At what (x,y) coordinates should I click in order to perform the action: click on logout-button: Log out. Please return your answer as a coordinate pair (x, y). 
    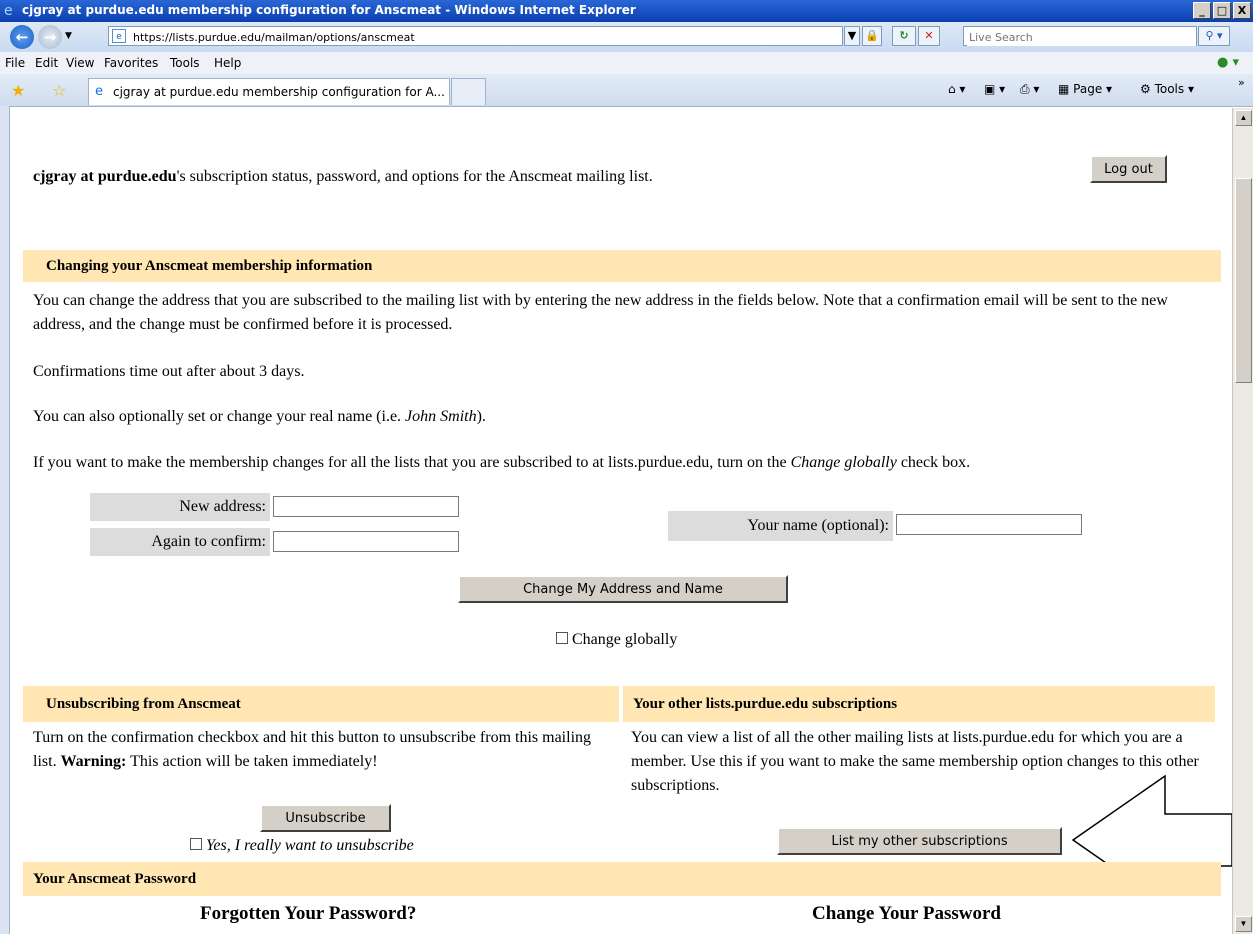
    Looking at the image, I should click on (1128, 169).